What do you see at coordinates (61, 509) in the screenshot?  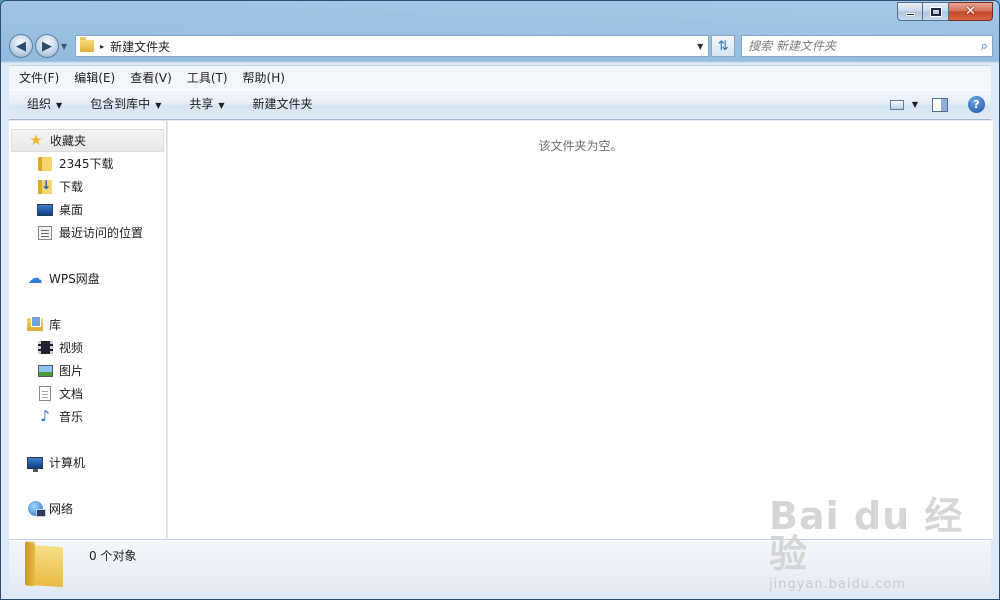 I see `sidebar-item-label: 网络` at bounding box center [61, 509].